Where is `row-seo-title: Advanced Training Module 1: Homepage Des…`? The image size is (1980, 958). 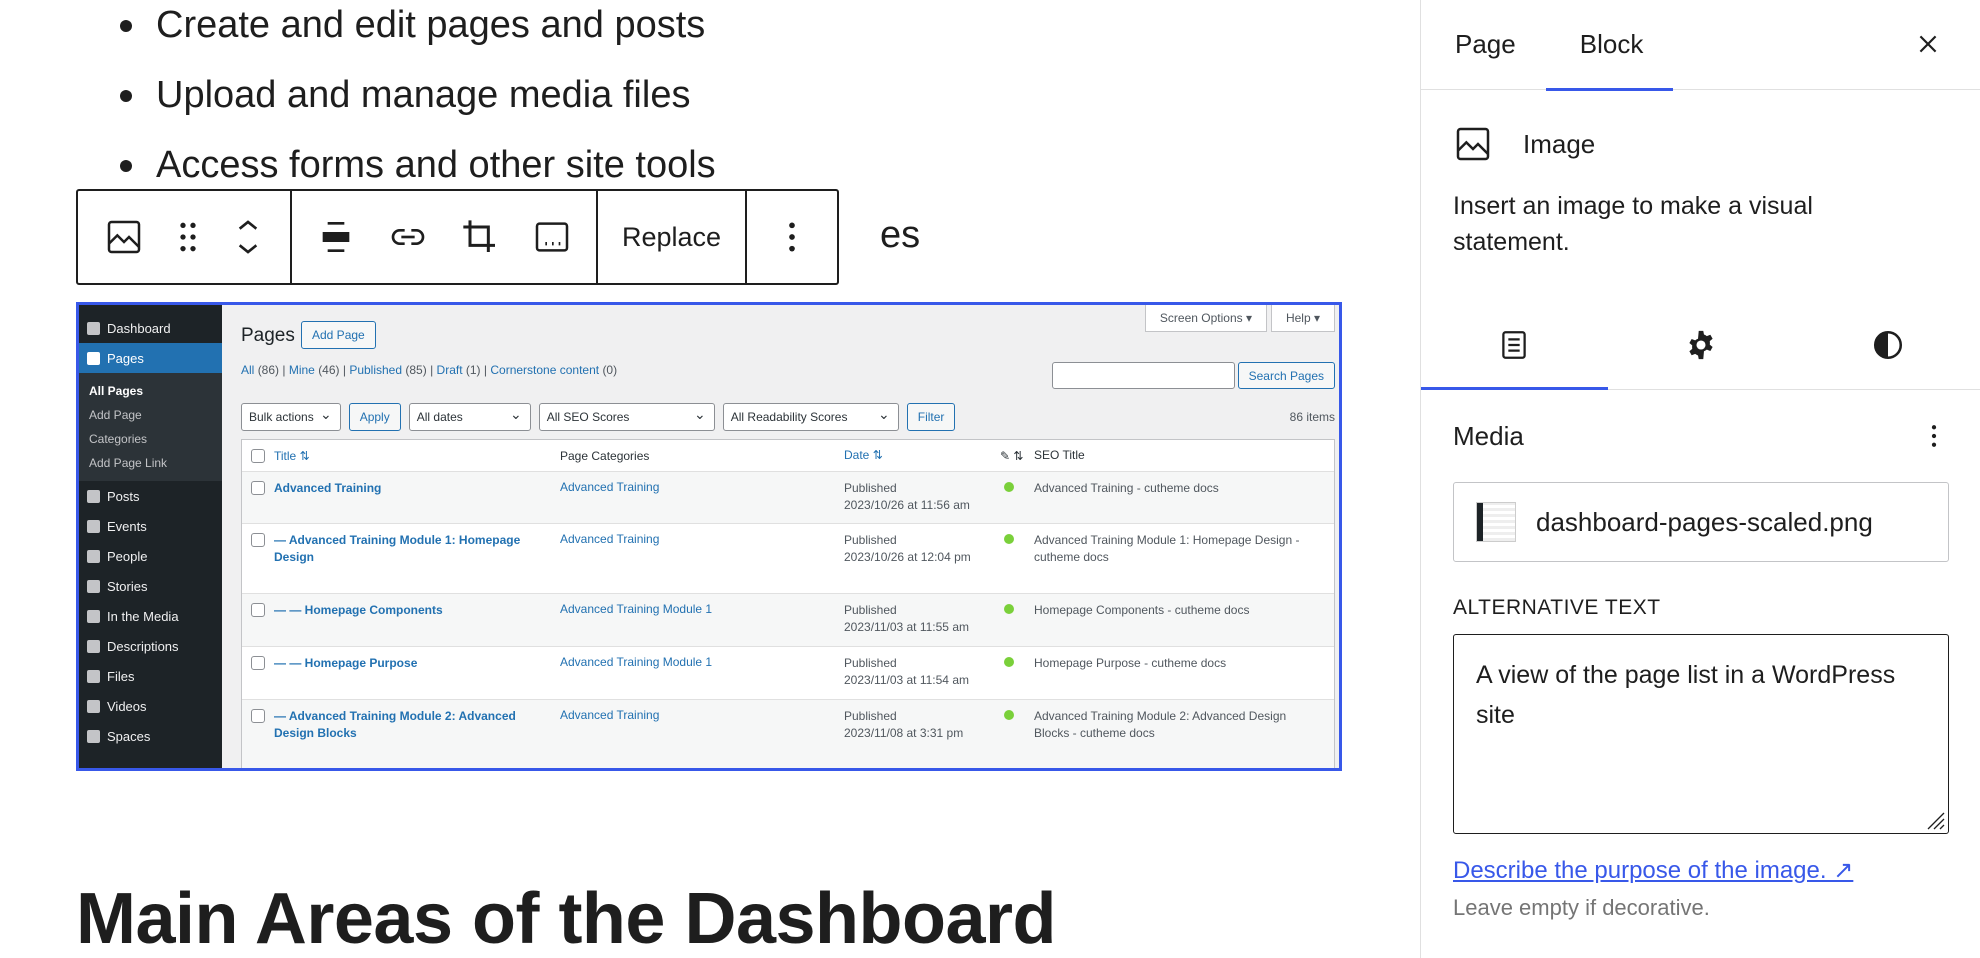
row-seo-title: Advanced Training Module 1: Homepage Des… is located at coordinates (1167, 548).